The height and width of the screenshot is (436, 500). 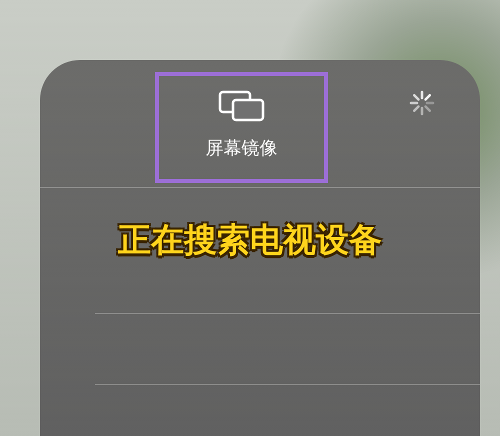 I want to click on tile-label: 屏幕镜像, so click(x=242, y=148).